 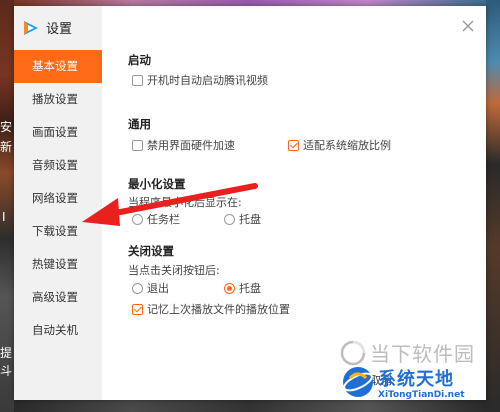 I want to click on dialog-title: 设置, so click(x=59, y=29).